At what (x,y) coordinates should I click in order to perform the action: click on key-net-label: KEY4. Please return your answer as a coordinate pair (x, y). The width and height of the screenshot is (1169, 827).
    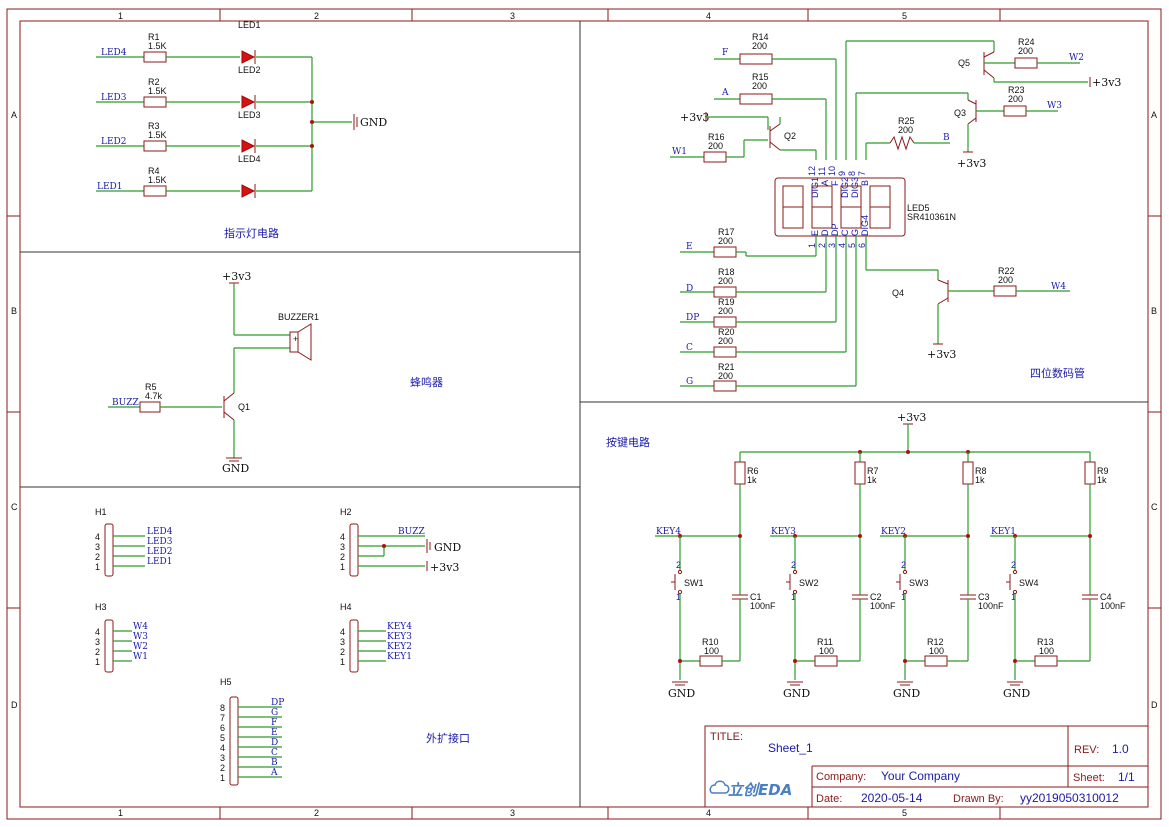
    Looking at the image, I should click on (668, 532).